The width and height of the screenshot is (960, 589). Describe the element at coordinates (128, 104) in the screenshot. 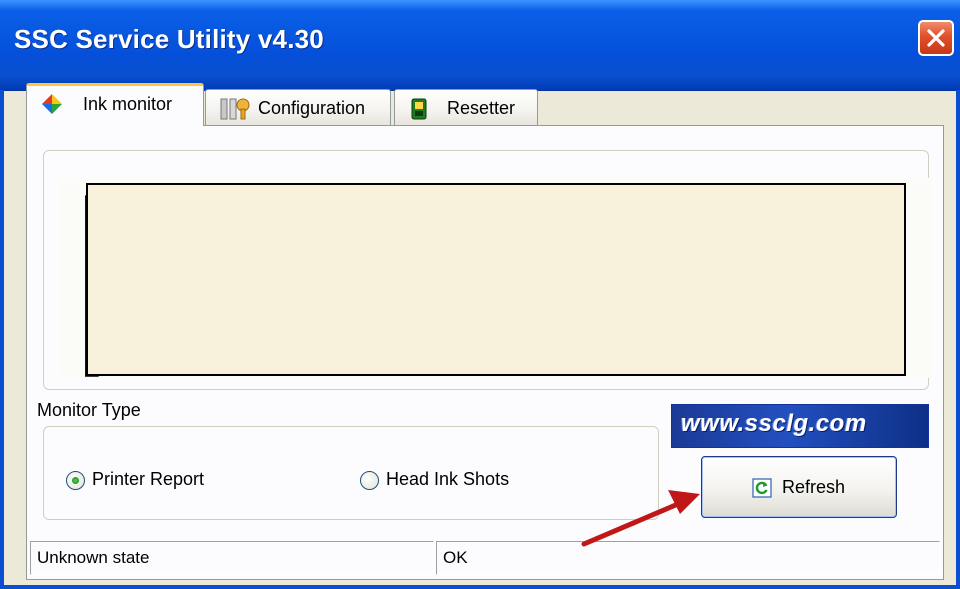

I see `tab-label: Ink monitor` at that location.